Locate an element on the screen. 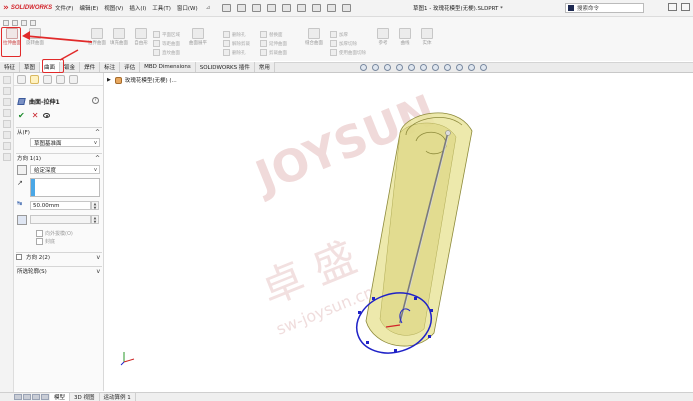 The image size is (693, 401). search-input: 搜索命令 is located at coordinates (588, 8).